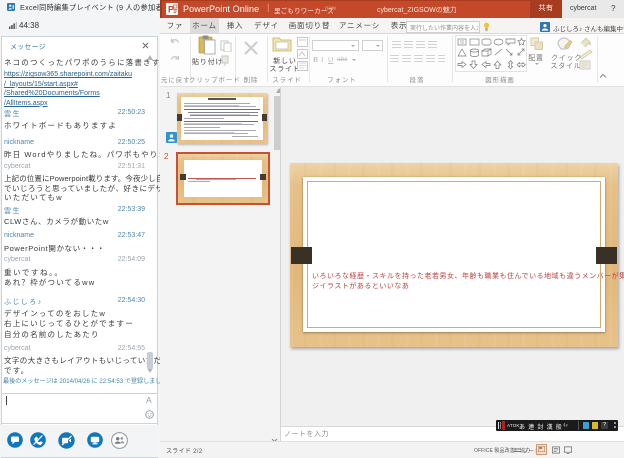 The height and width of the screenshot is (458, 624). Describe the element at coordinates (171, 10) in the screenshot. I see `svg-text: P` at that location.